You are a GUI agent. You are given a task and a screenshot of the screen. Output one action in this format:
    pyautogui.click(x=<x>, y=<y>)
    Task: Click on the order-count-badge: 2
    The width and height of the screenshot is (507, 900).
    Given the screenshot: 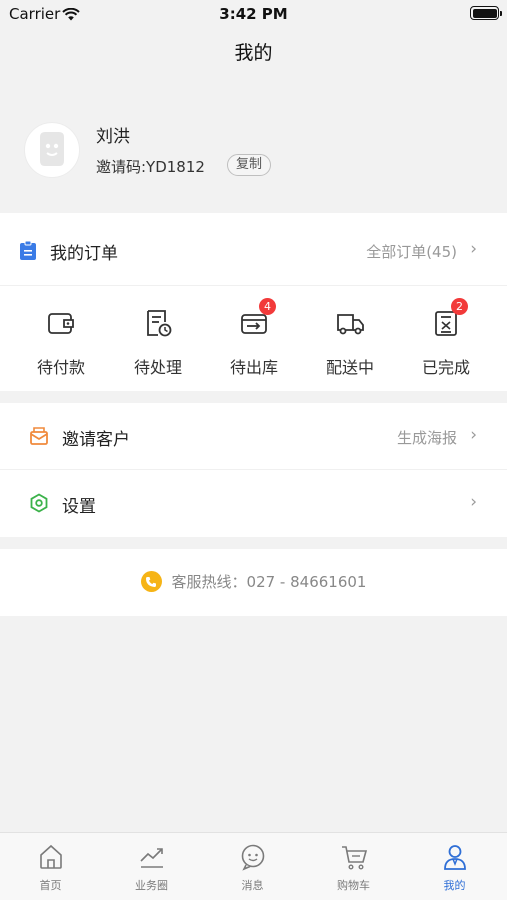 What is the action you would take?
    pyautogui.click(x=459, y=306)
    